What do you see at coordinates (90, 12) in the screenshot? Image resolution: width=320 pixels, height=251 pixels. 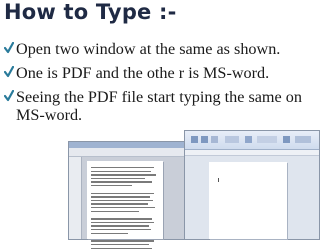 I see `slide-title: How to Type :-` at bounding box center [90, 12].